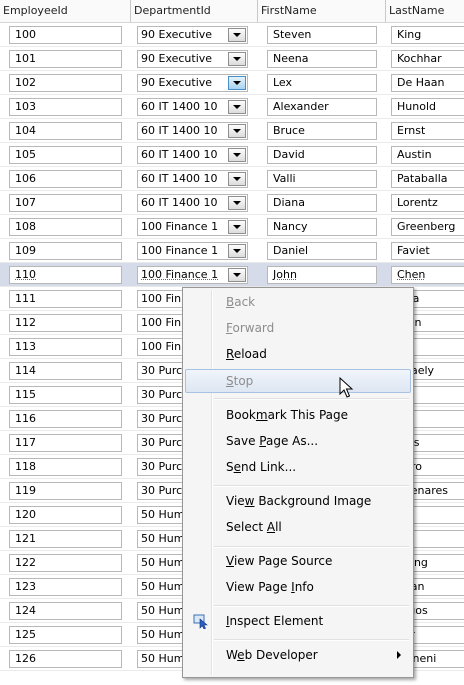 This screenshot has width=464, height=685. Describe the element at coordinates (298, 381) in the screenshot. I see `menu-item-stop: Stop` at that location.